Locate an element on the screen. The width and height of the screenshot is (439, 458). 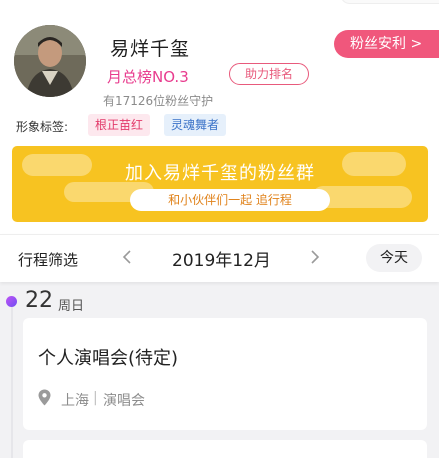
weekday: 周日 is located at coordinates (71, 306).